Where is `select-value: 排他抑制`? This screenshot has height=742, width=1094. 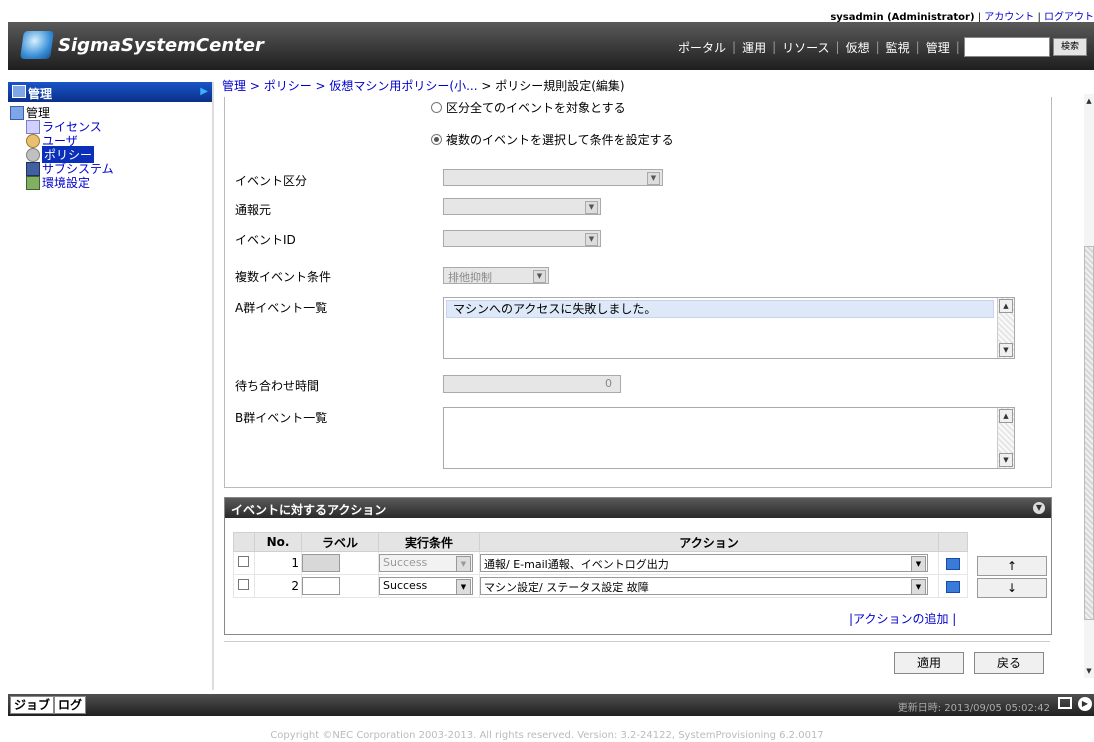
select-value: 排他抑制 is located at coordinates (470, 277).